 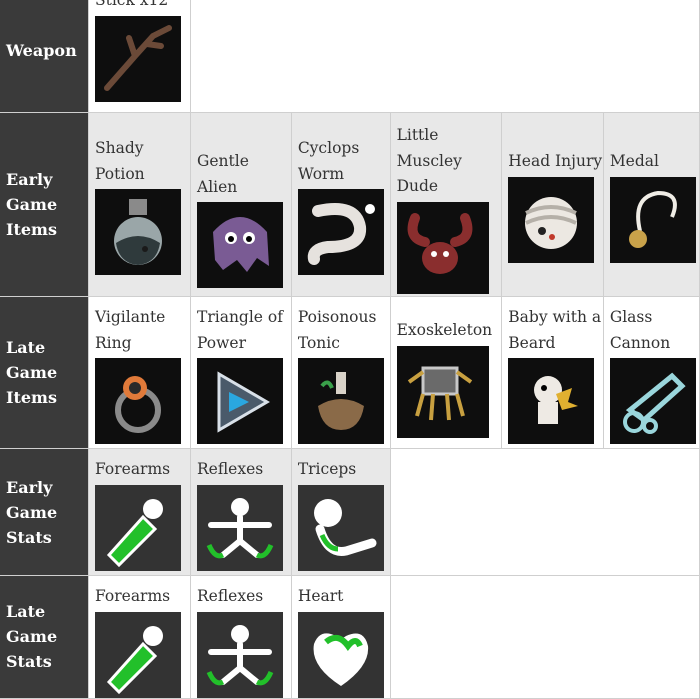 I want to click on row-header: Early Game Items, so click(x=44, y=204).